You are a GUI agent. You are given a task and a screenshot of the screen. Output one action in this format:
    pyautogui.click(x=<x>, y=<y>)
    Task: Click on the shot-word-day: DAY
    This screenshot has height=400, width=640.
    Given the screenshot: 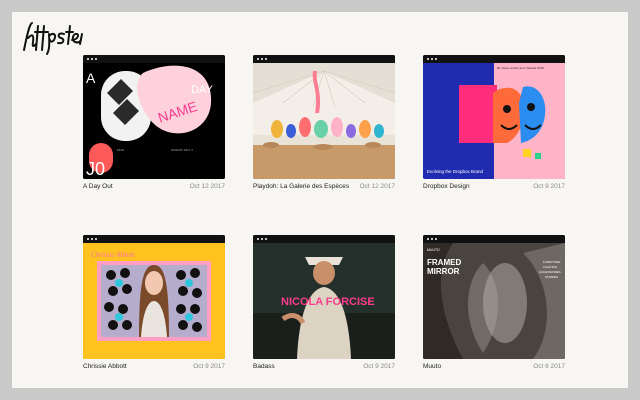 What is the action you would take?
    pyautogui.click(x=202, y=90)
    